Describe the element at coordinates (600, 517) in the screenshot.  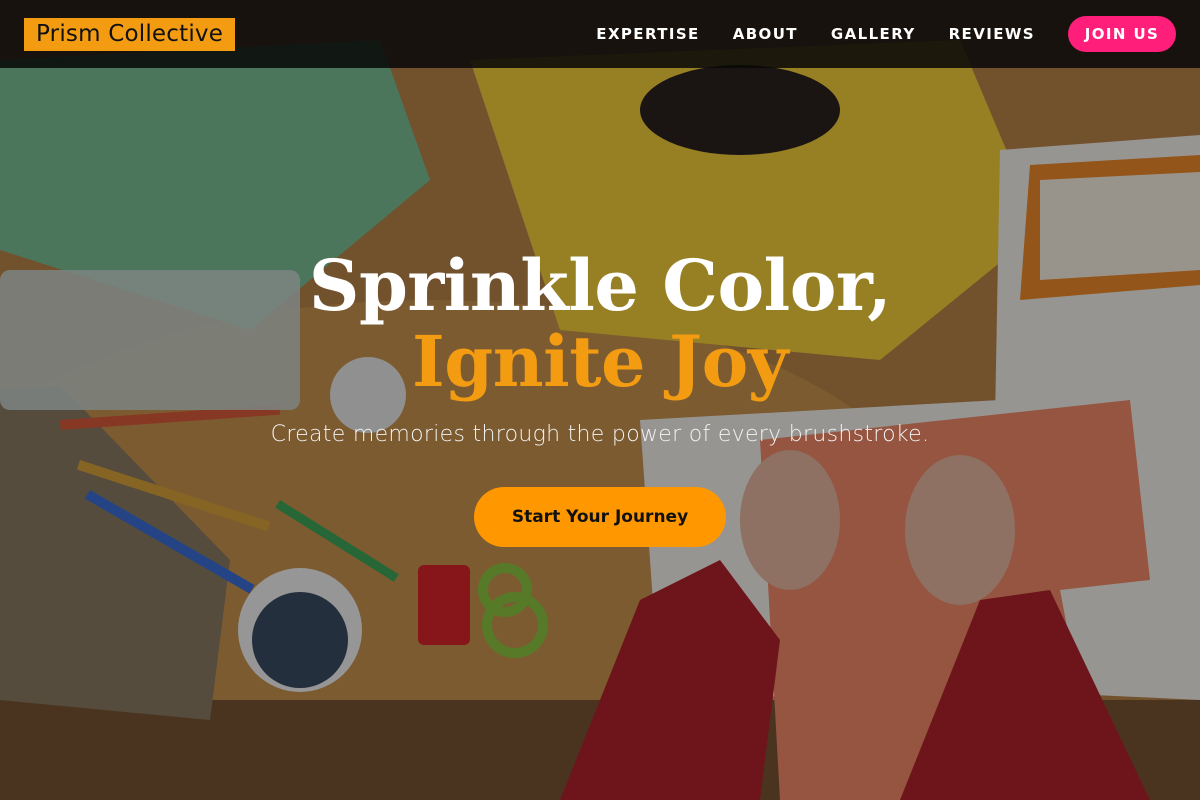
I see `start-journey-button: Start Your Journey` at that location.